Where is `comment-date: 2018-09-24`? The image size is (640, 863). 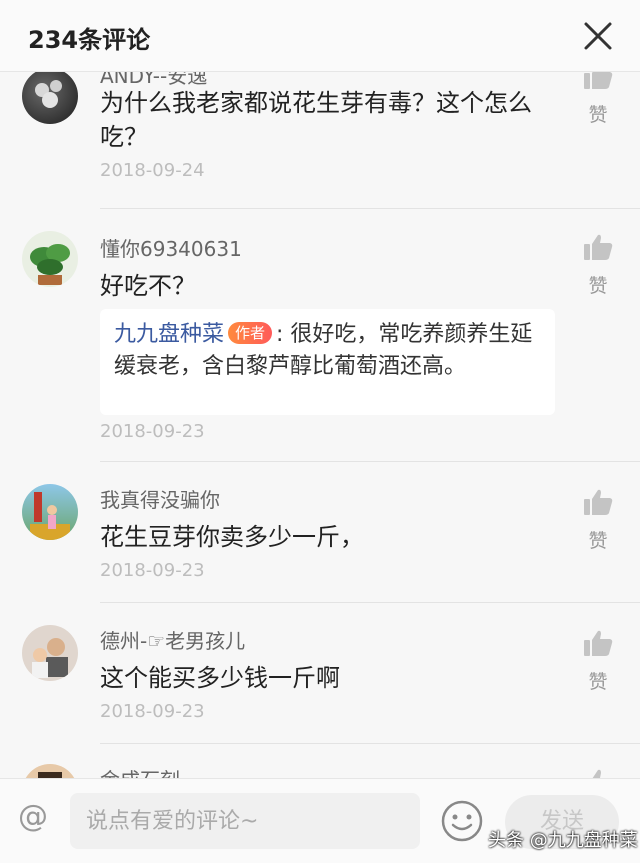 comment-date: 2018-09-24 is located at coordinates (152, 170).